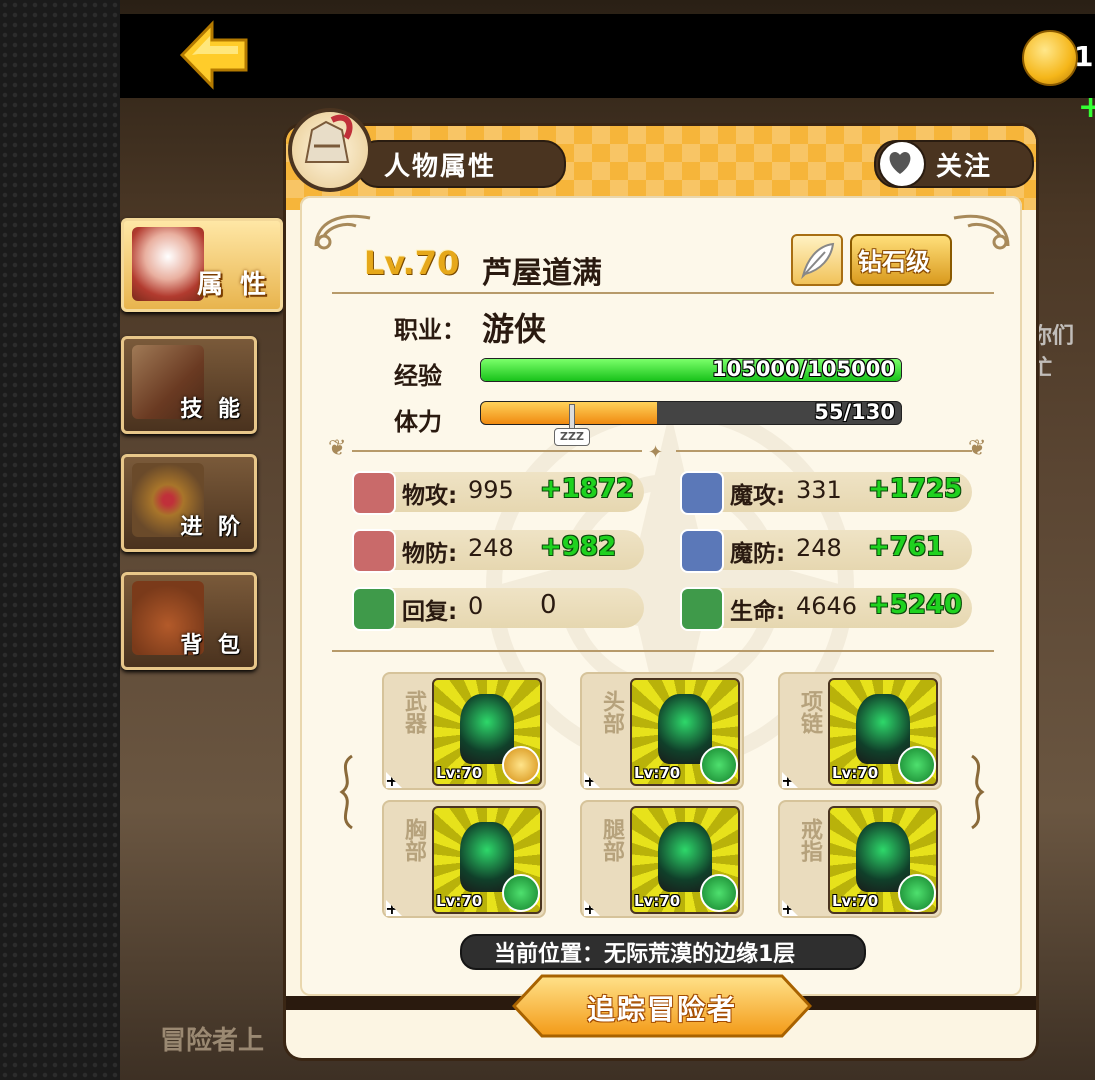 The width and height of the screenshot is (1095, 1080). What do you see at coordinates (412, 263) in the screenshot?
I see `character-level: Lv.70` at bounding box center [412, 263].